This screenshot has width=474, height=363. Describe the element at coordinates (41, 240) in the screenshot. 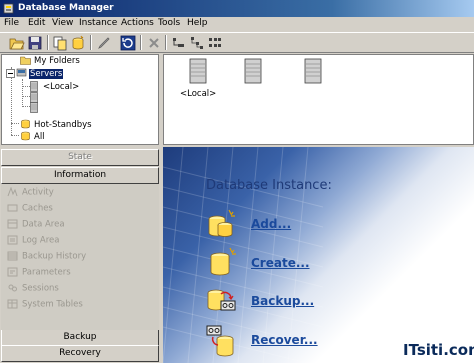

I see `nav-item-label: Log Area` at that location.